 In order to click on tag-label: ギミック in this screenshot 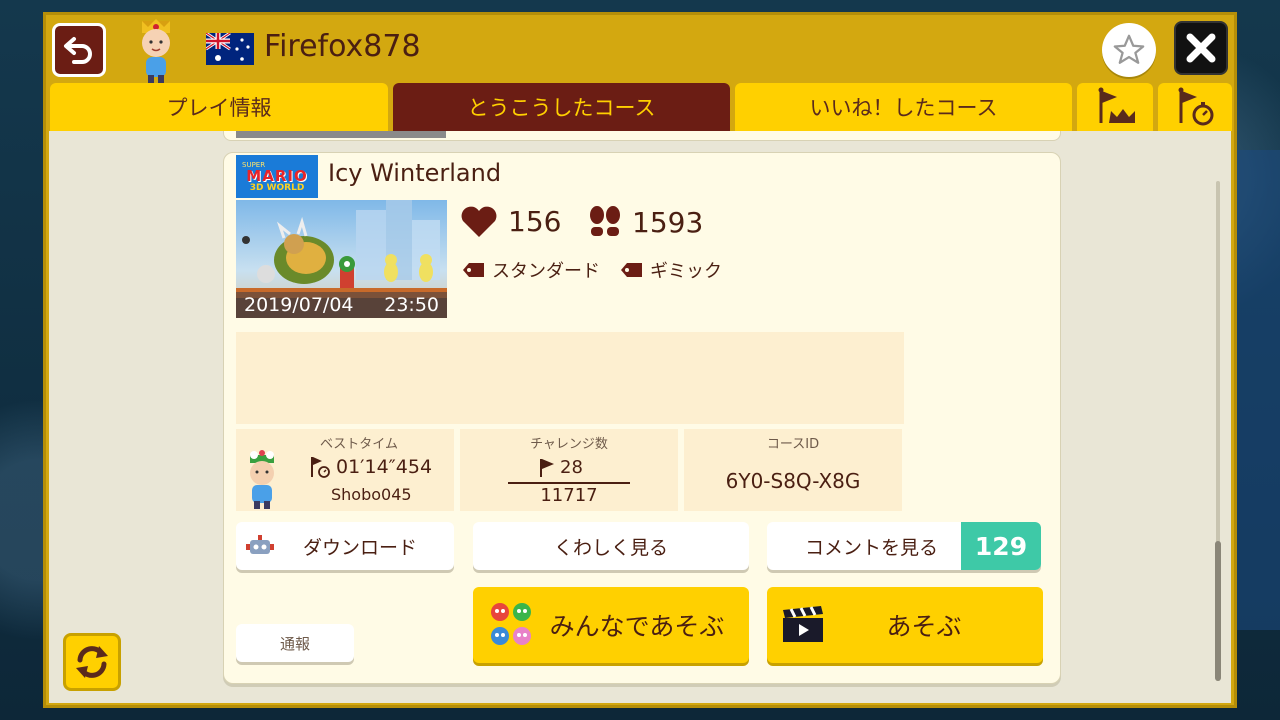, I will do `click(686, 271)`.